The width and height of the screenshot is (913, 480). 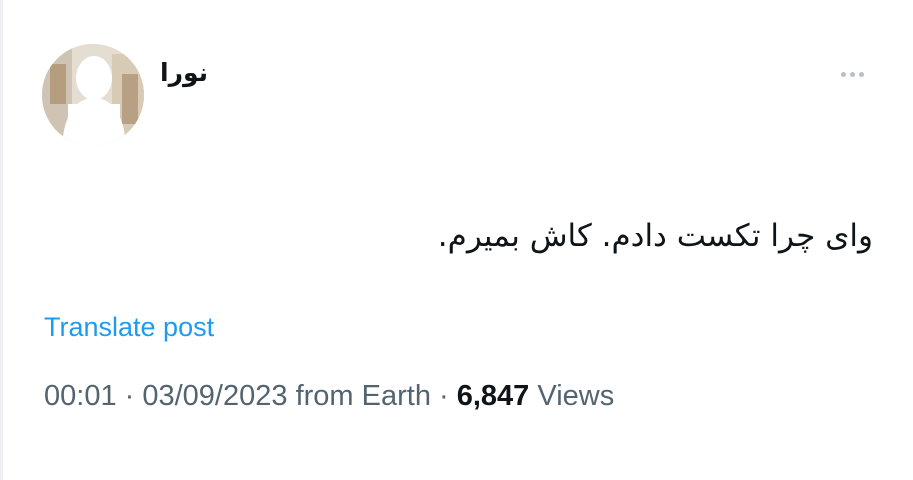 What do you see at coordinates (572, 396) in the screenshot?
I see `views-label: Views` at bounding box center [572, 396].